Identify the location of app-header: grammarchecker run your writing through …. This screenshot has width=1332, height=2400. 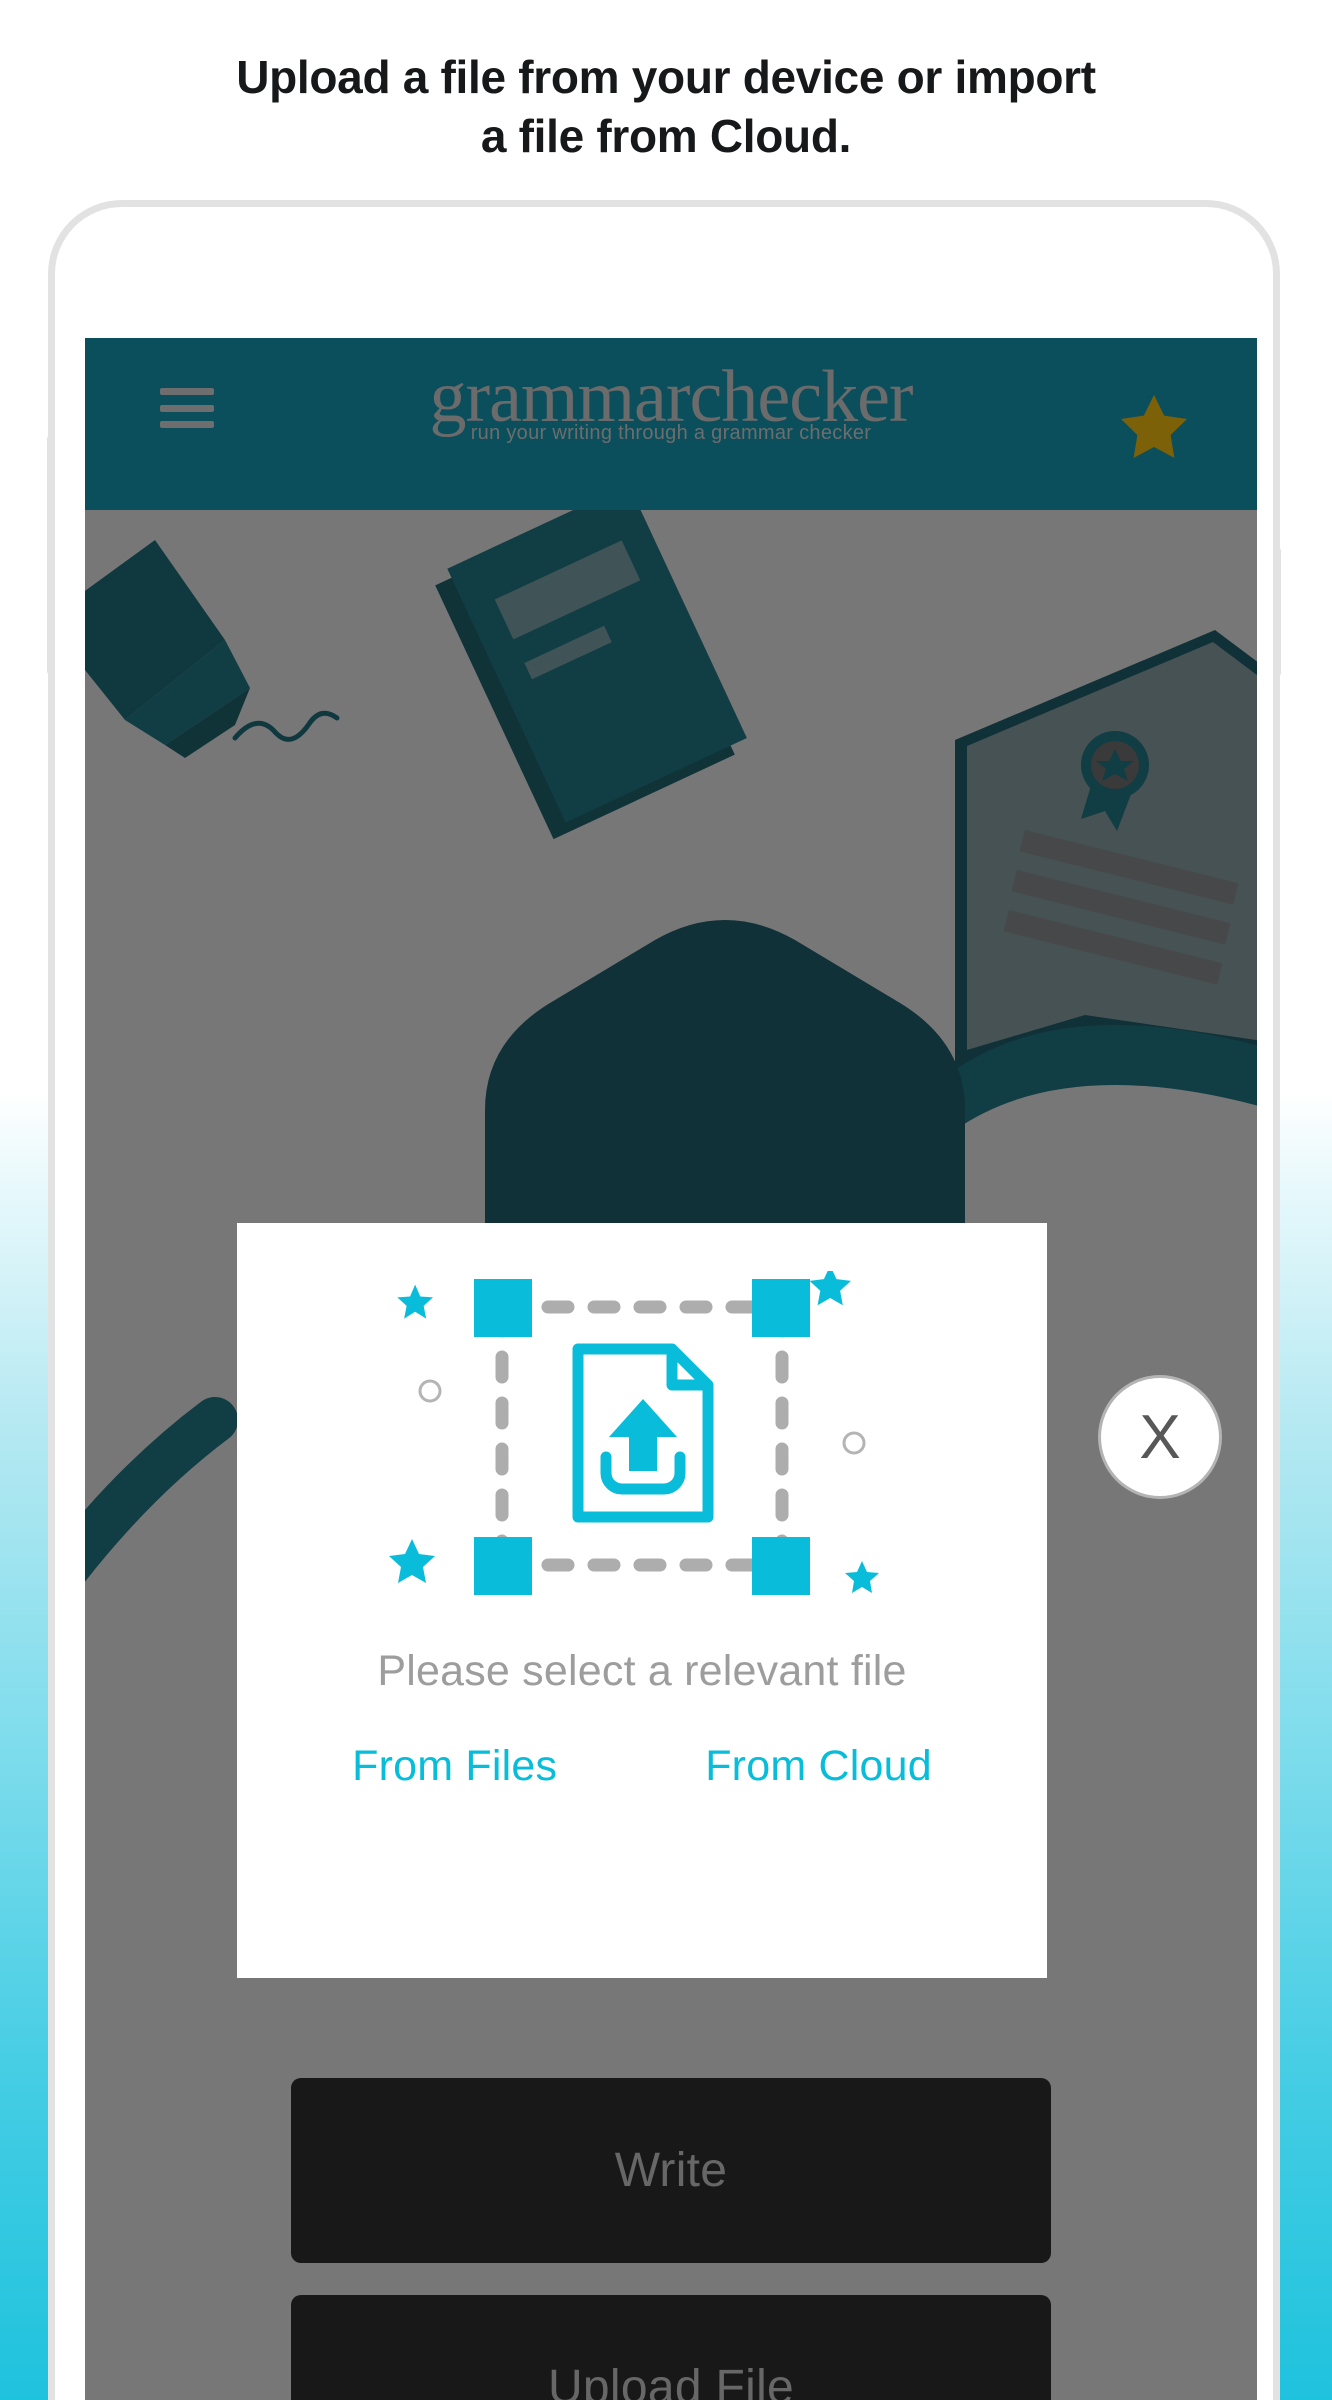
(671, 424).